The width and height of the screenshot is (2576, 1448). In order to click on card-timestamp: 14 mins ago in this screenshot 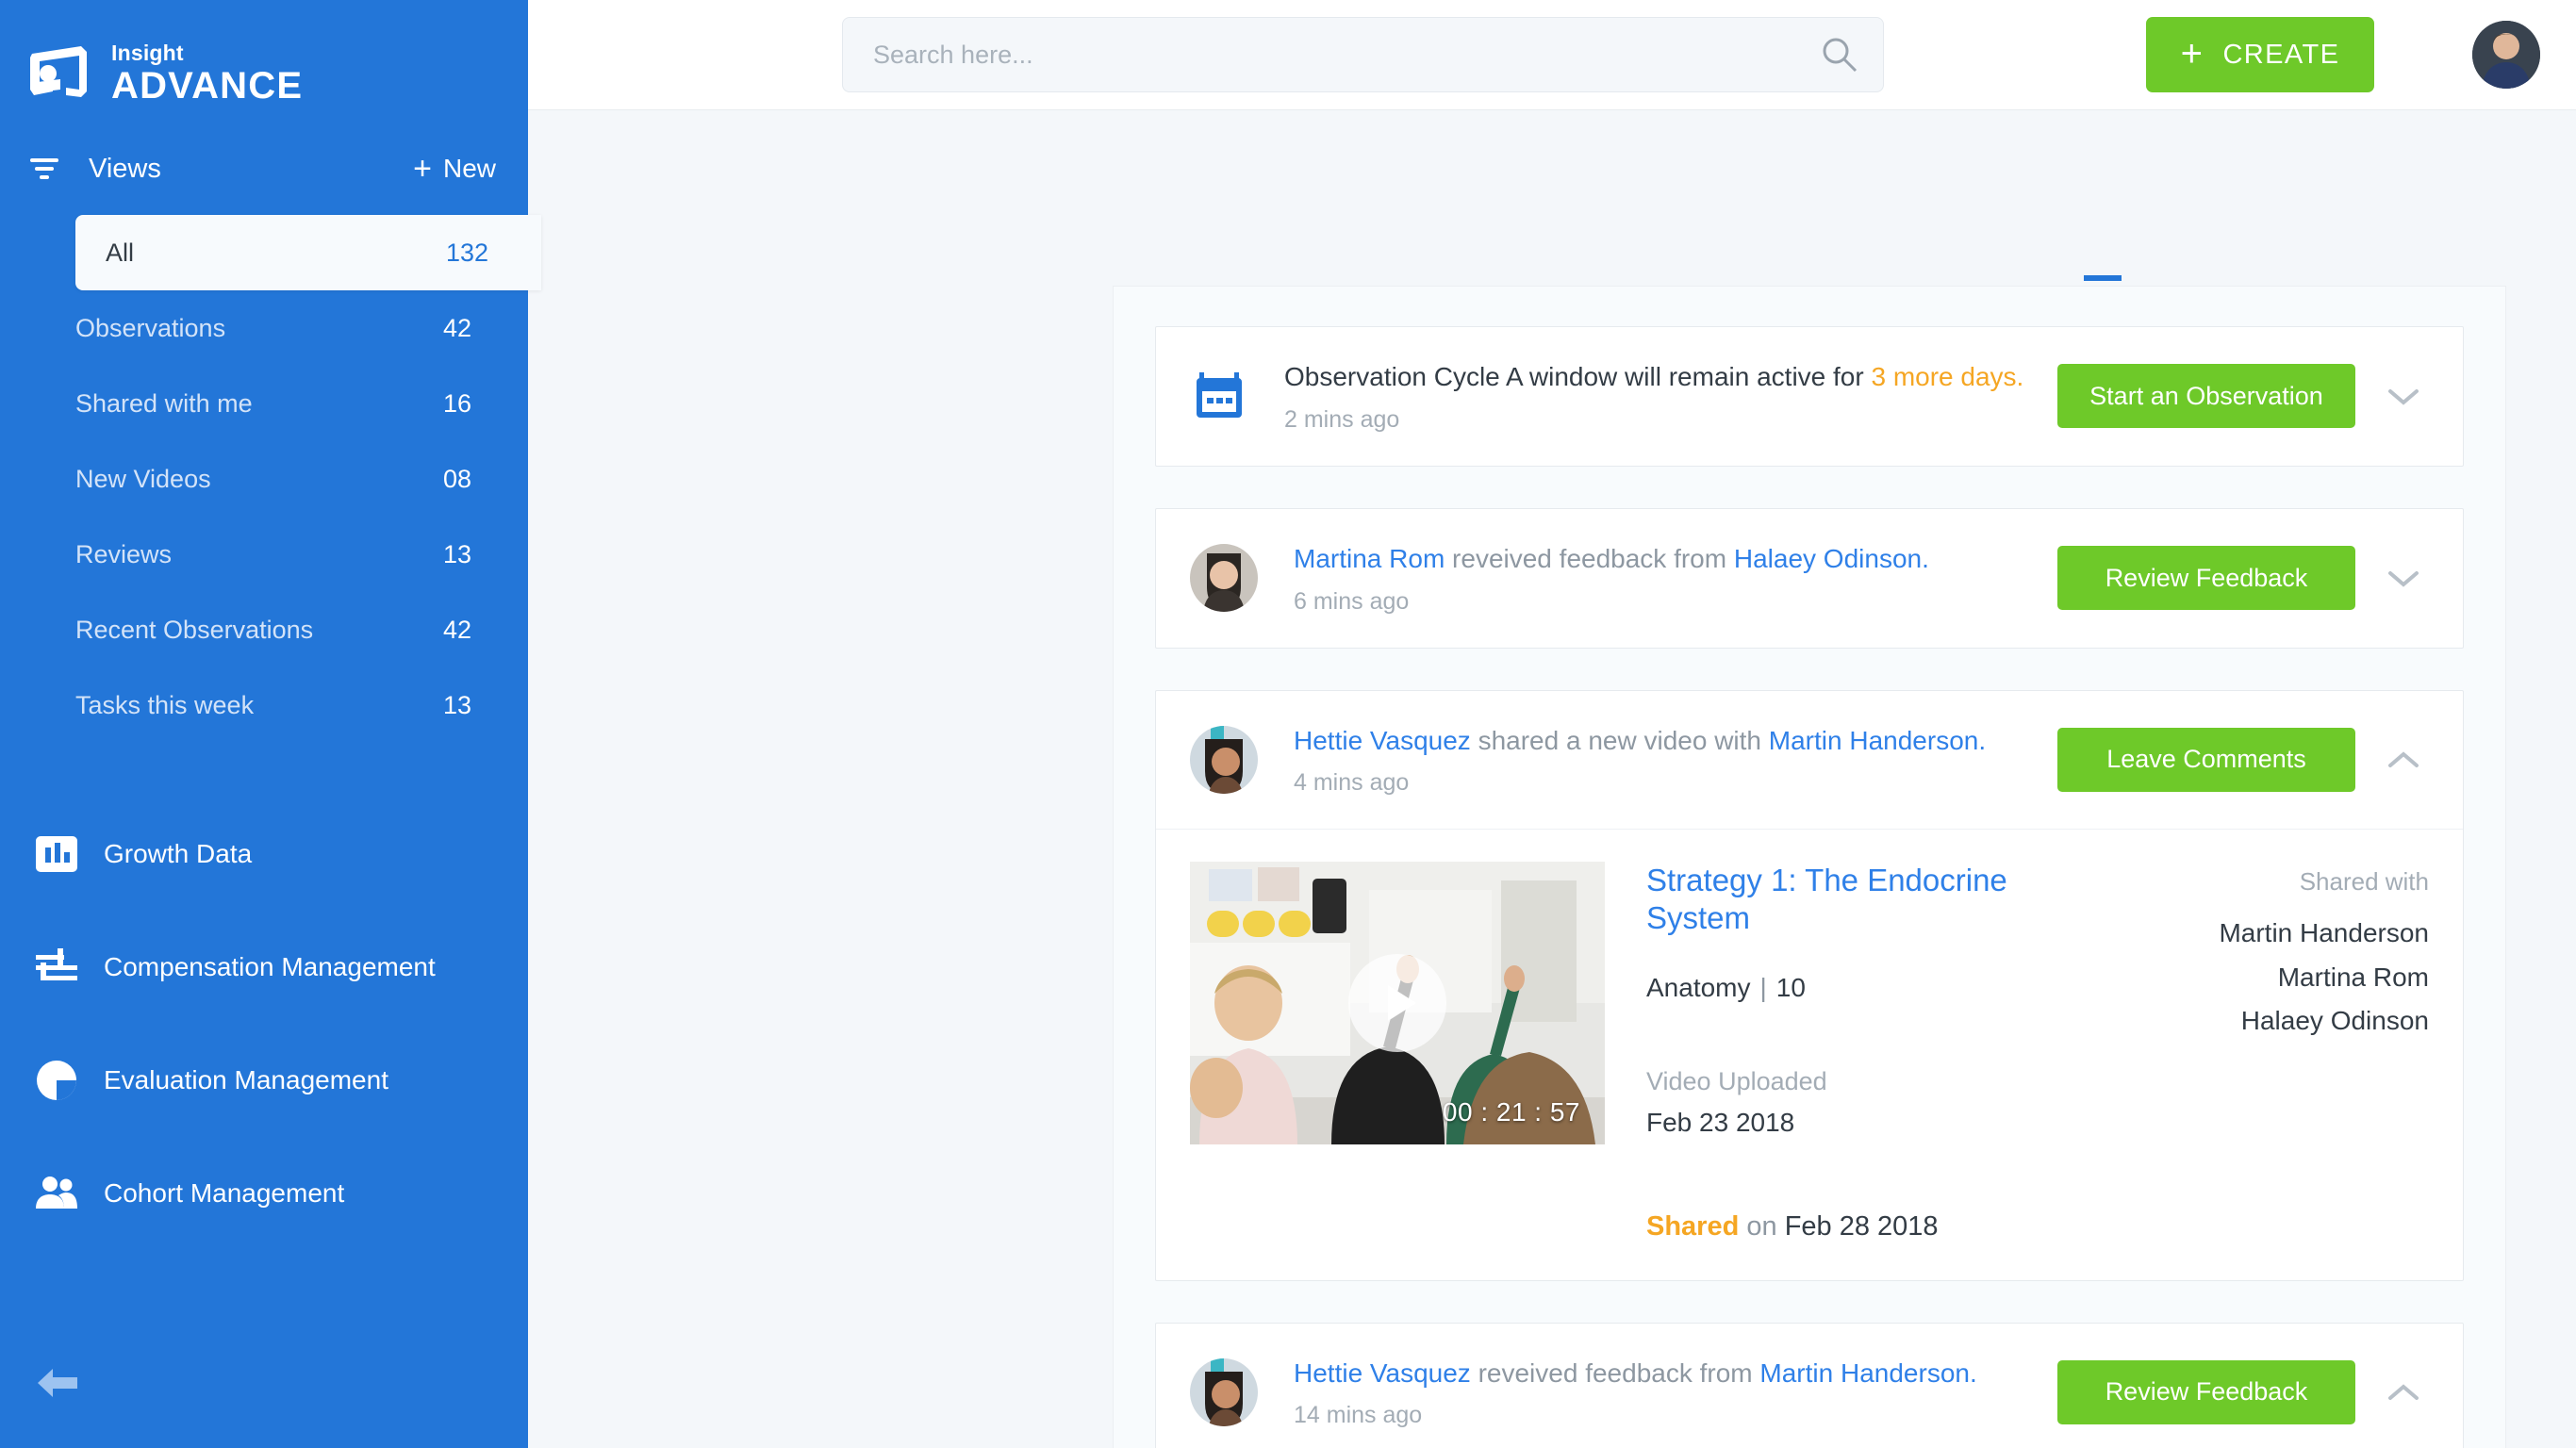, I will do `click(1358, 1415)`.